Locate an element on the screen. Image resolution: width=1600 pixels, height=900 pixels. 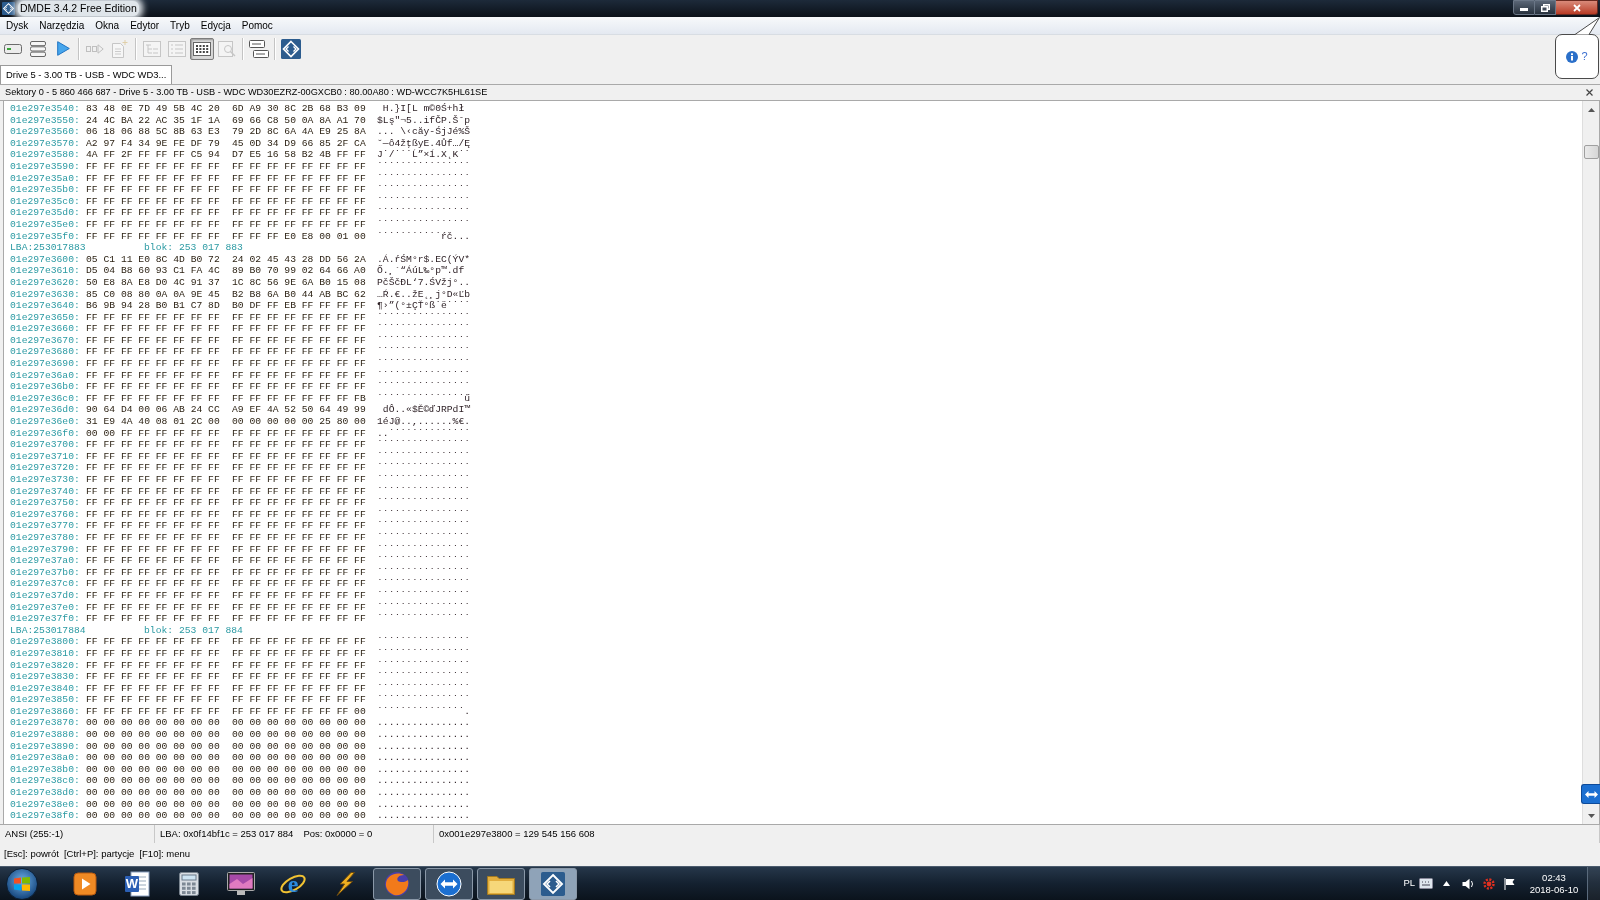
offset-text: 01e297e3880: is located at coordinates (45, 735).